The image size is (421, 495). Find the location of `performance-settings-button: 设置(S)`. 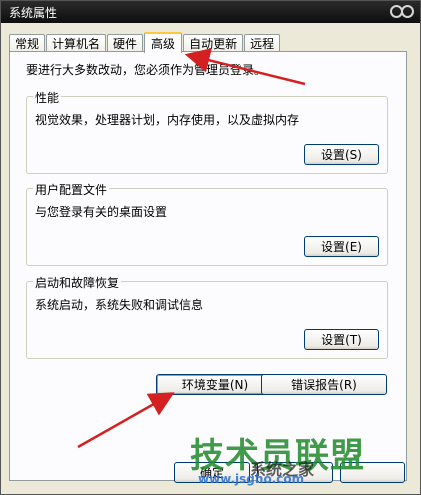

performance-settings-button: 设置(S) is located at coordinates (341, 154).